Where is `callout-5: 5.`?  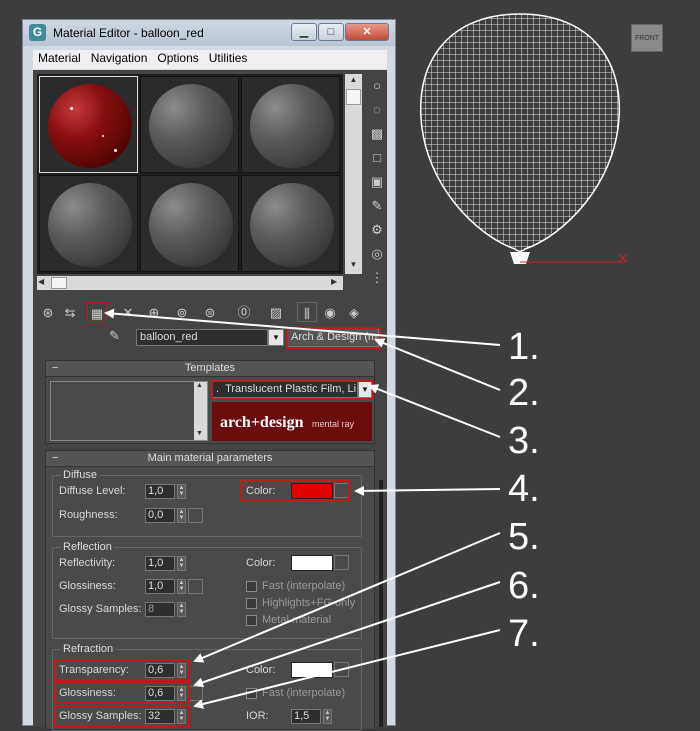
callout-5: 5. is located at coordinates (524, 537).